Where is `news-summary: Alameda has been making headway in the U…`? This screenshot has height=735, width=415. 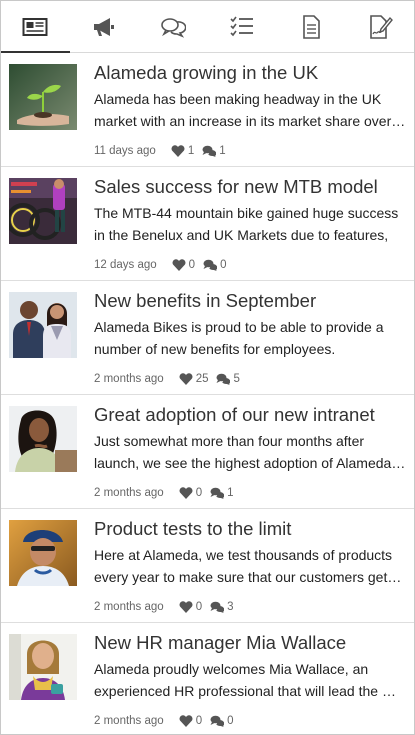
news-summary: Alameda has been making headway in the U… is located at coordinates (243, 110).